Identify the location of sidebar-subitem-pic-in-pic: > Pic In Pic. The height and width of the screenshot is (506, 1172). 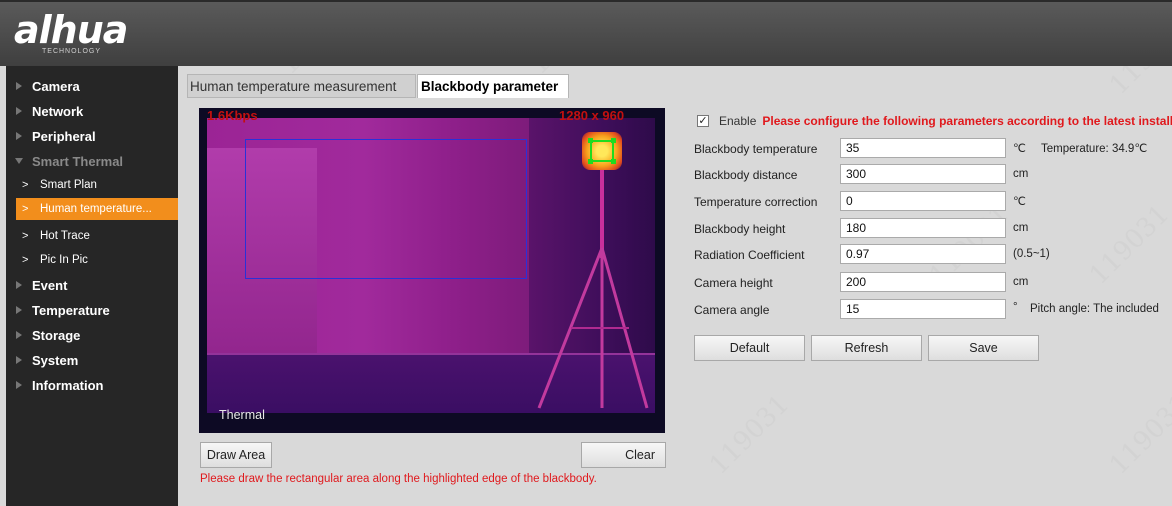
(97, 260).